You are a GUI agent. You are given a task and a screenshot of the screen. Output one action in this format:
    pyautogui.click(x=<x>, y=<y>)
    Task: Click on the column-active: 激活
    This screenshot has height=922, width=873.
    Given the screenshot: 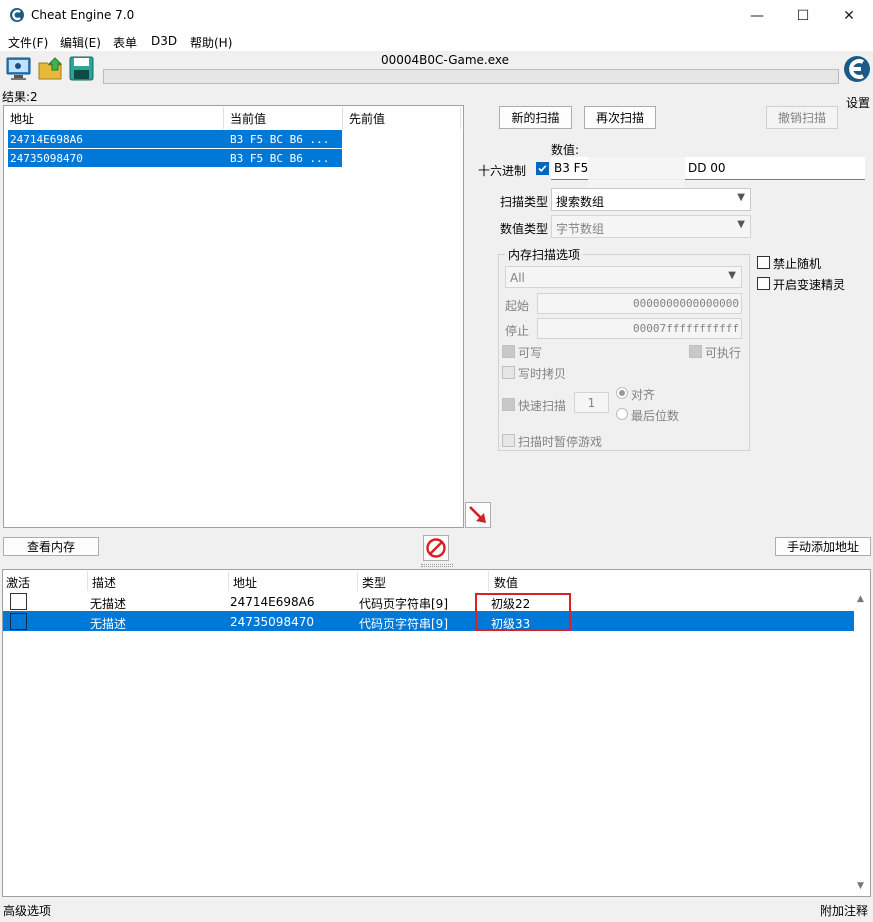 What is the action you would take?
    pyautogui.click(x=18, y=582)
    